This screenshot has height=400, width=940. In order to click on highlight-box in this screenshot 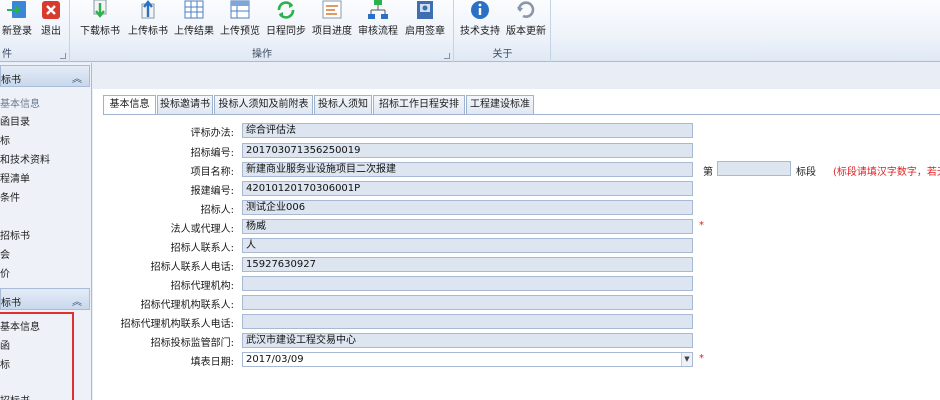, I will do `click(37, 356)`.